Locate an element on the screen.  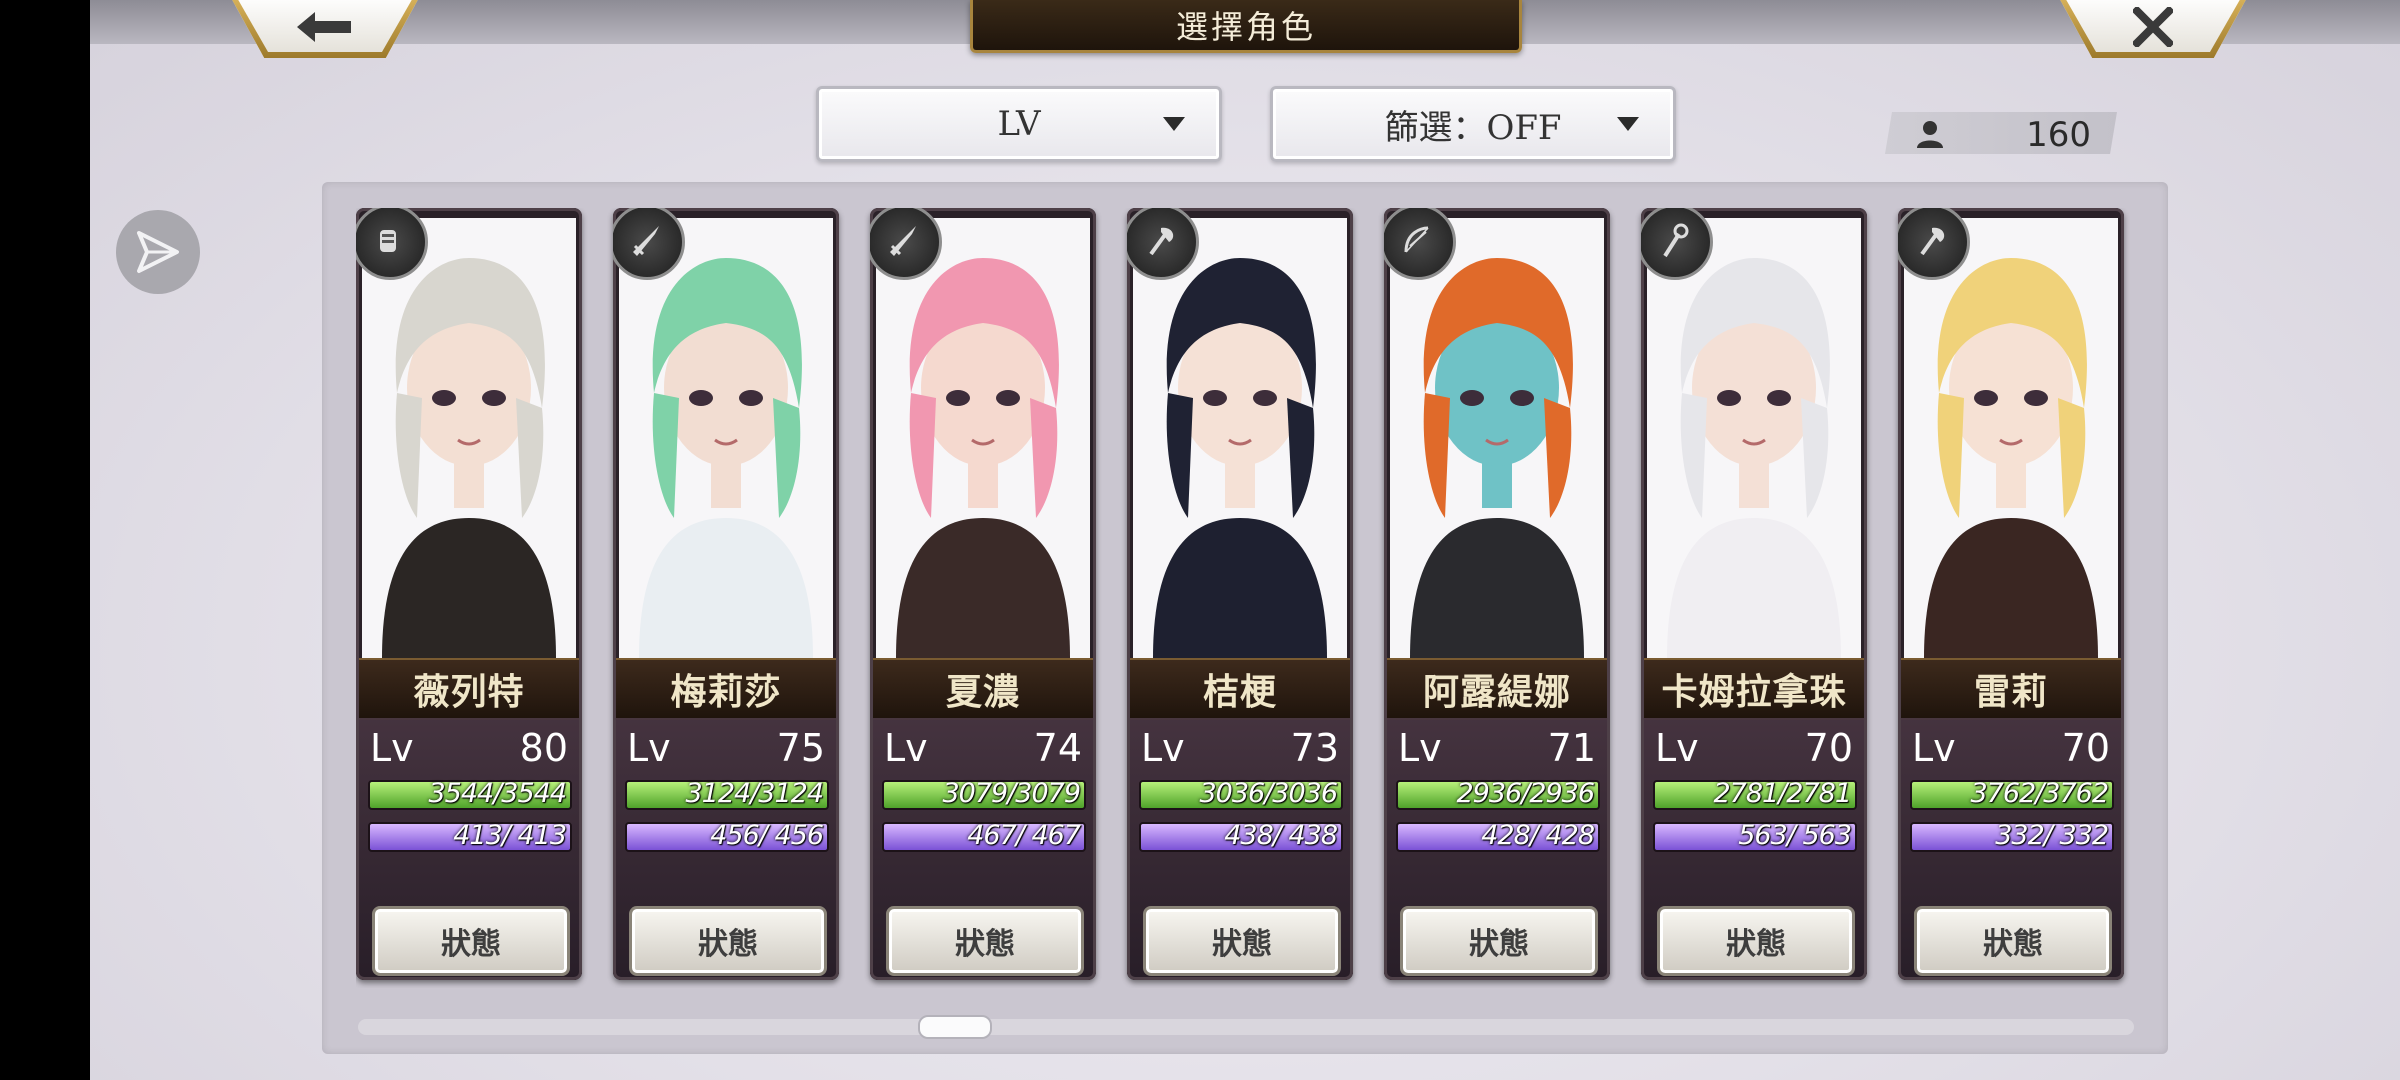
level-value: 75 is located at coordinates (800, 748).